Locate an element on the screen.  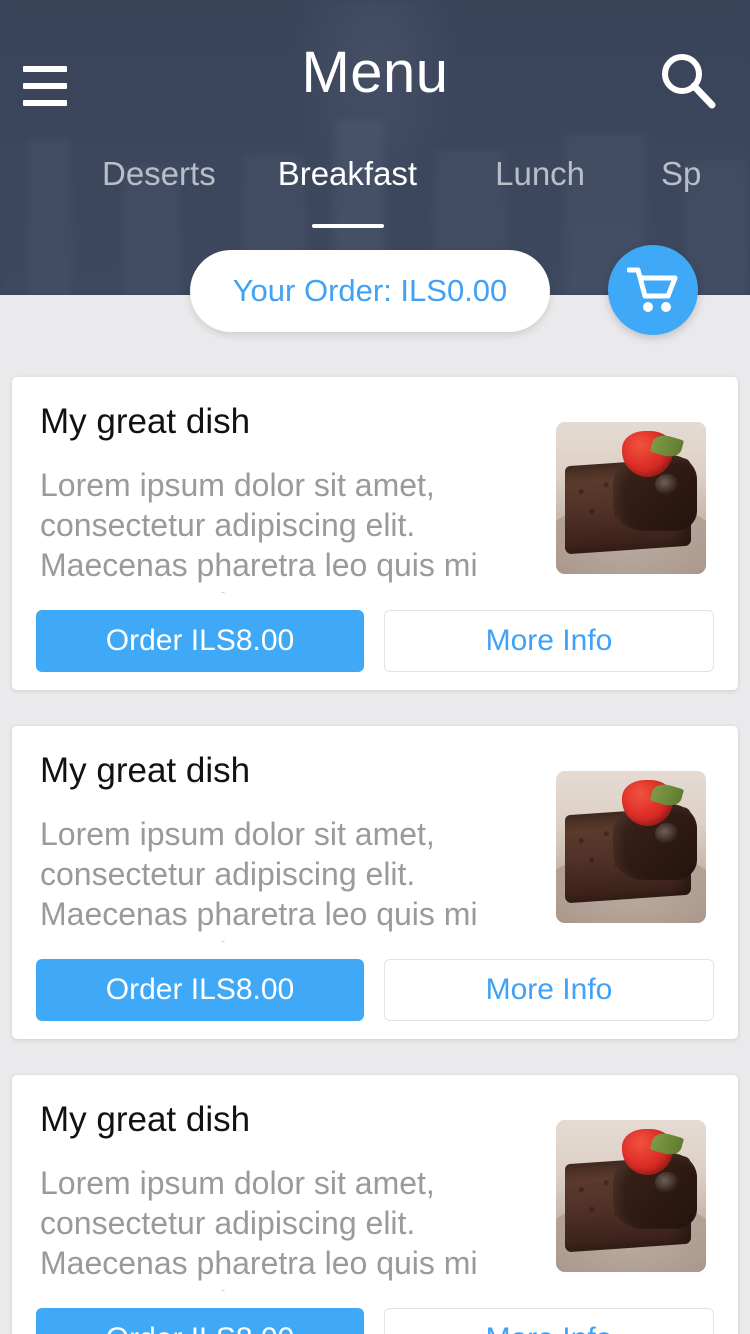
tab-lunch: Lunch is located at coordinates (540, 173).